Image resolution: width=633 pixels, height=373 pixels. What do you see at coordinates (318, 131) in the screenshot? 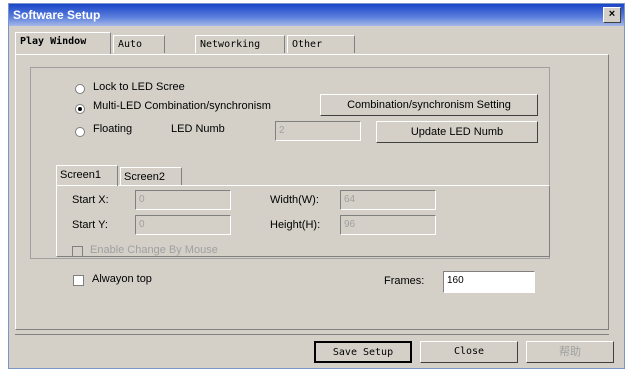
I see `led-numb-field: 2` at bounding box center [318, 131].